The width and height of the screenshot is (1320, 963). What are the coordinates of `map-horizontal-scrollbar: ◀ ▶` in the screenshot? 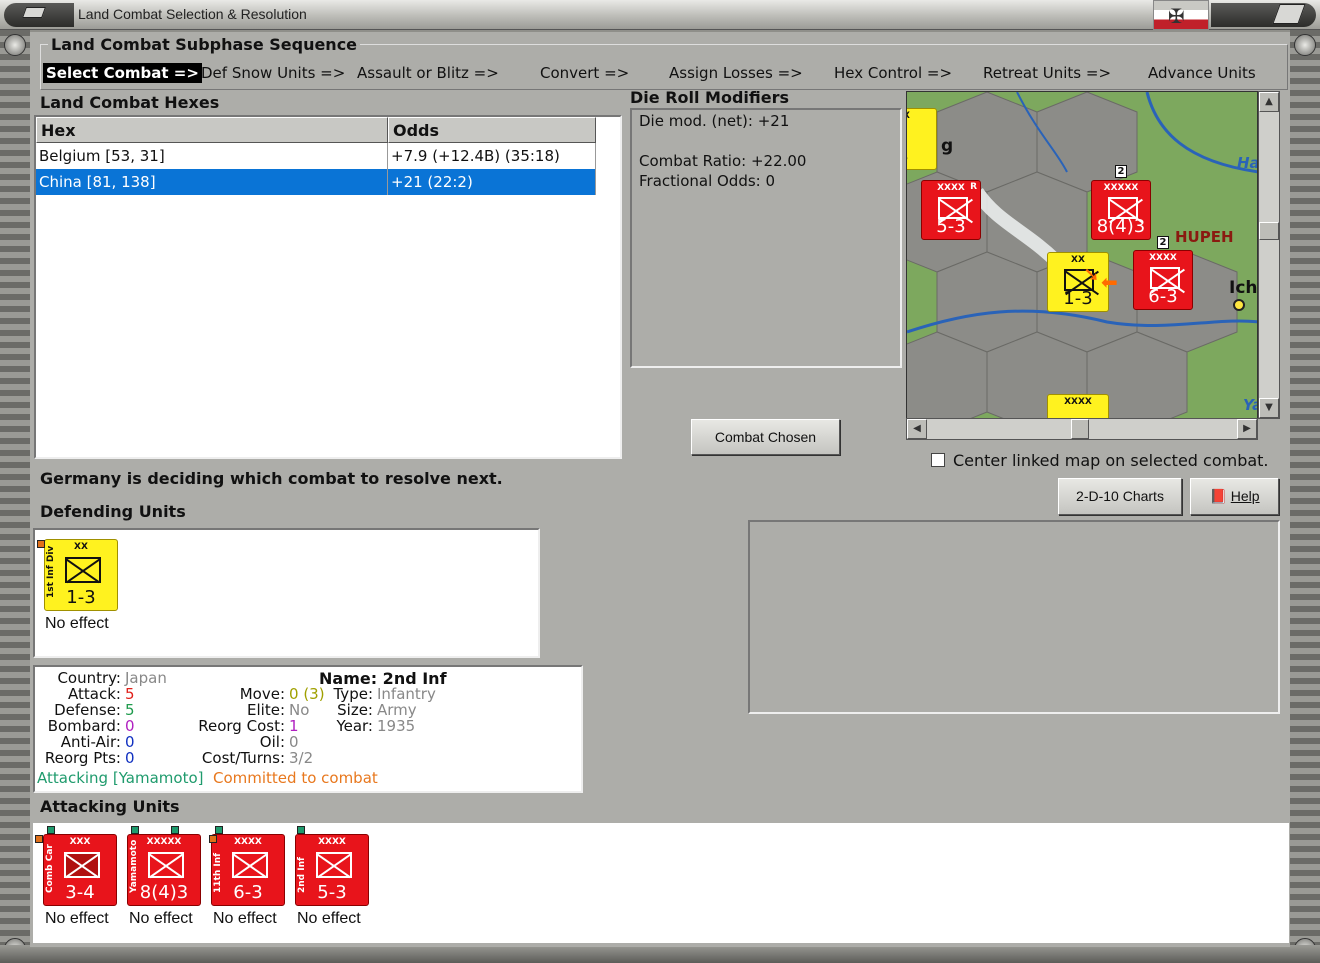 It's located at (1082, 429).